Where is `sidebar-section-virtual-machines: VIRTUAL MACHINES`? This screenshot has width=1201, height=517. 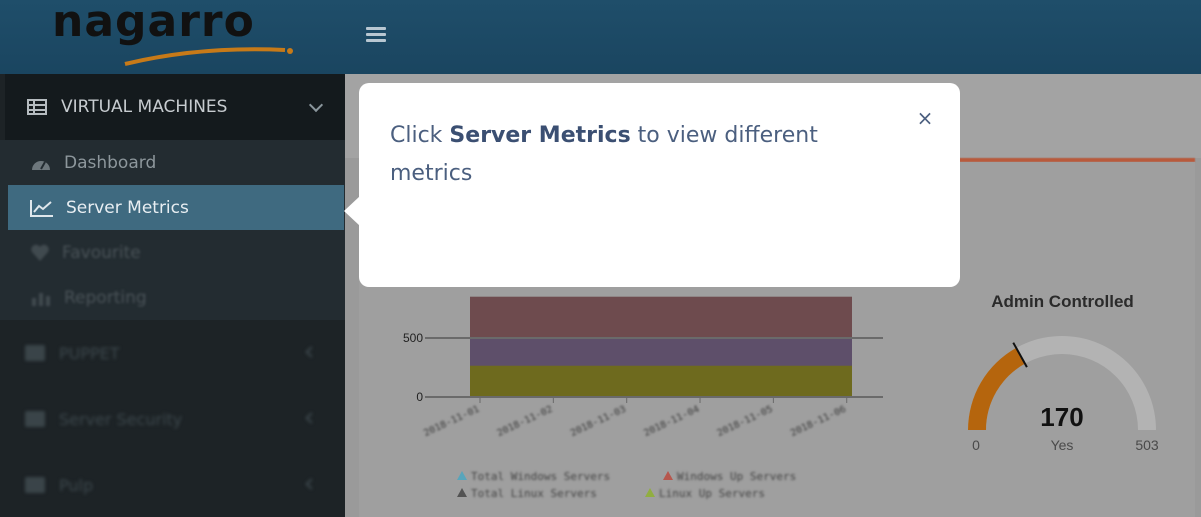 sidebar-section-virtual-machines: VIRTUAL MACHINES is located at coordinates (175, 107).